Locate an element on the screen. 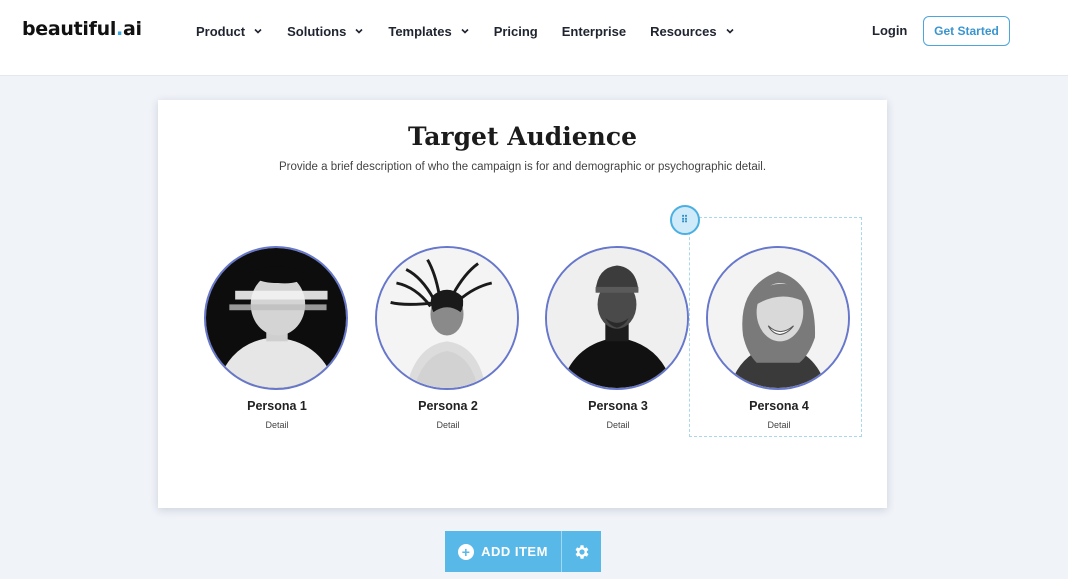  logo: beautiful.ai is located at coordinates (82, 29).